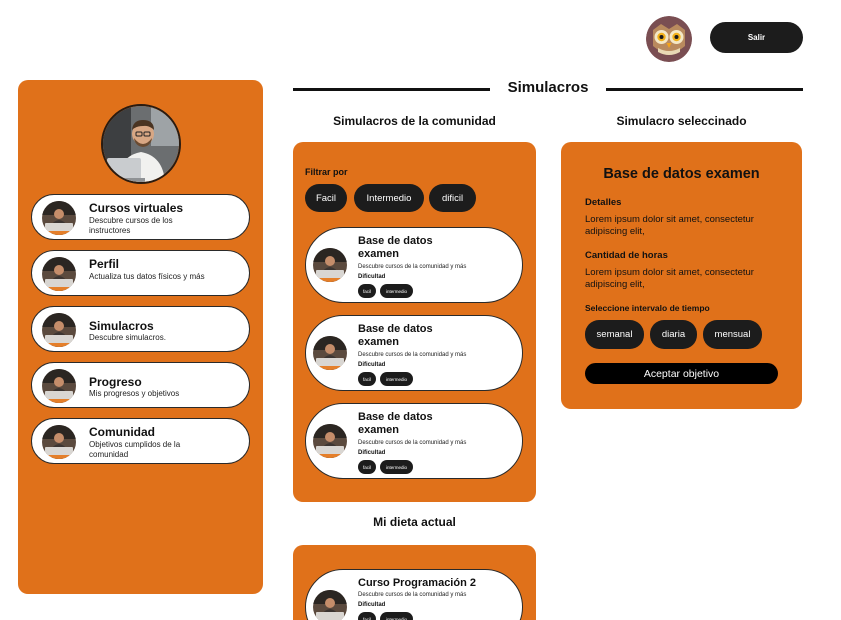  What do you see at coordinates (414, 522) in the screenshot?
I see `diet-heading: Mi dieta actual` at bounding box center [414, 522].